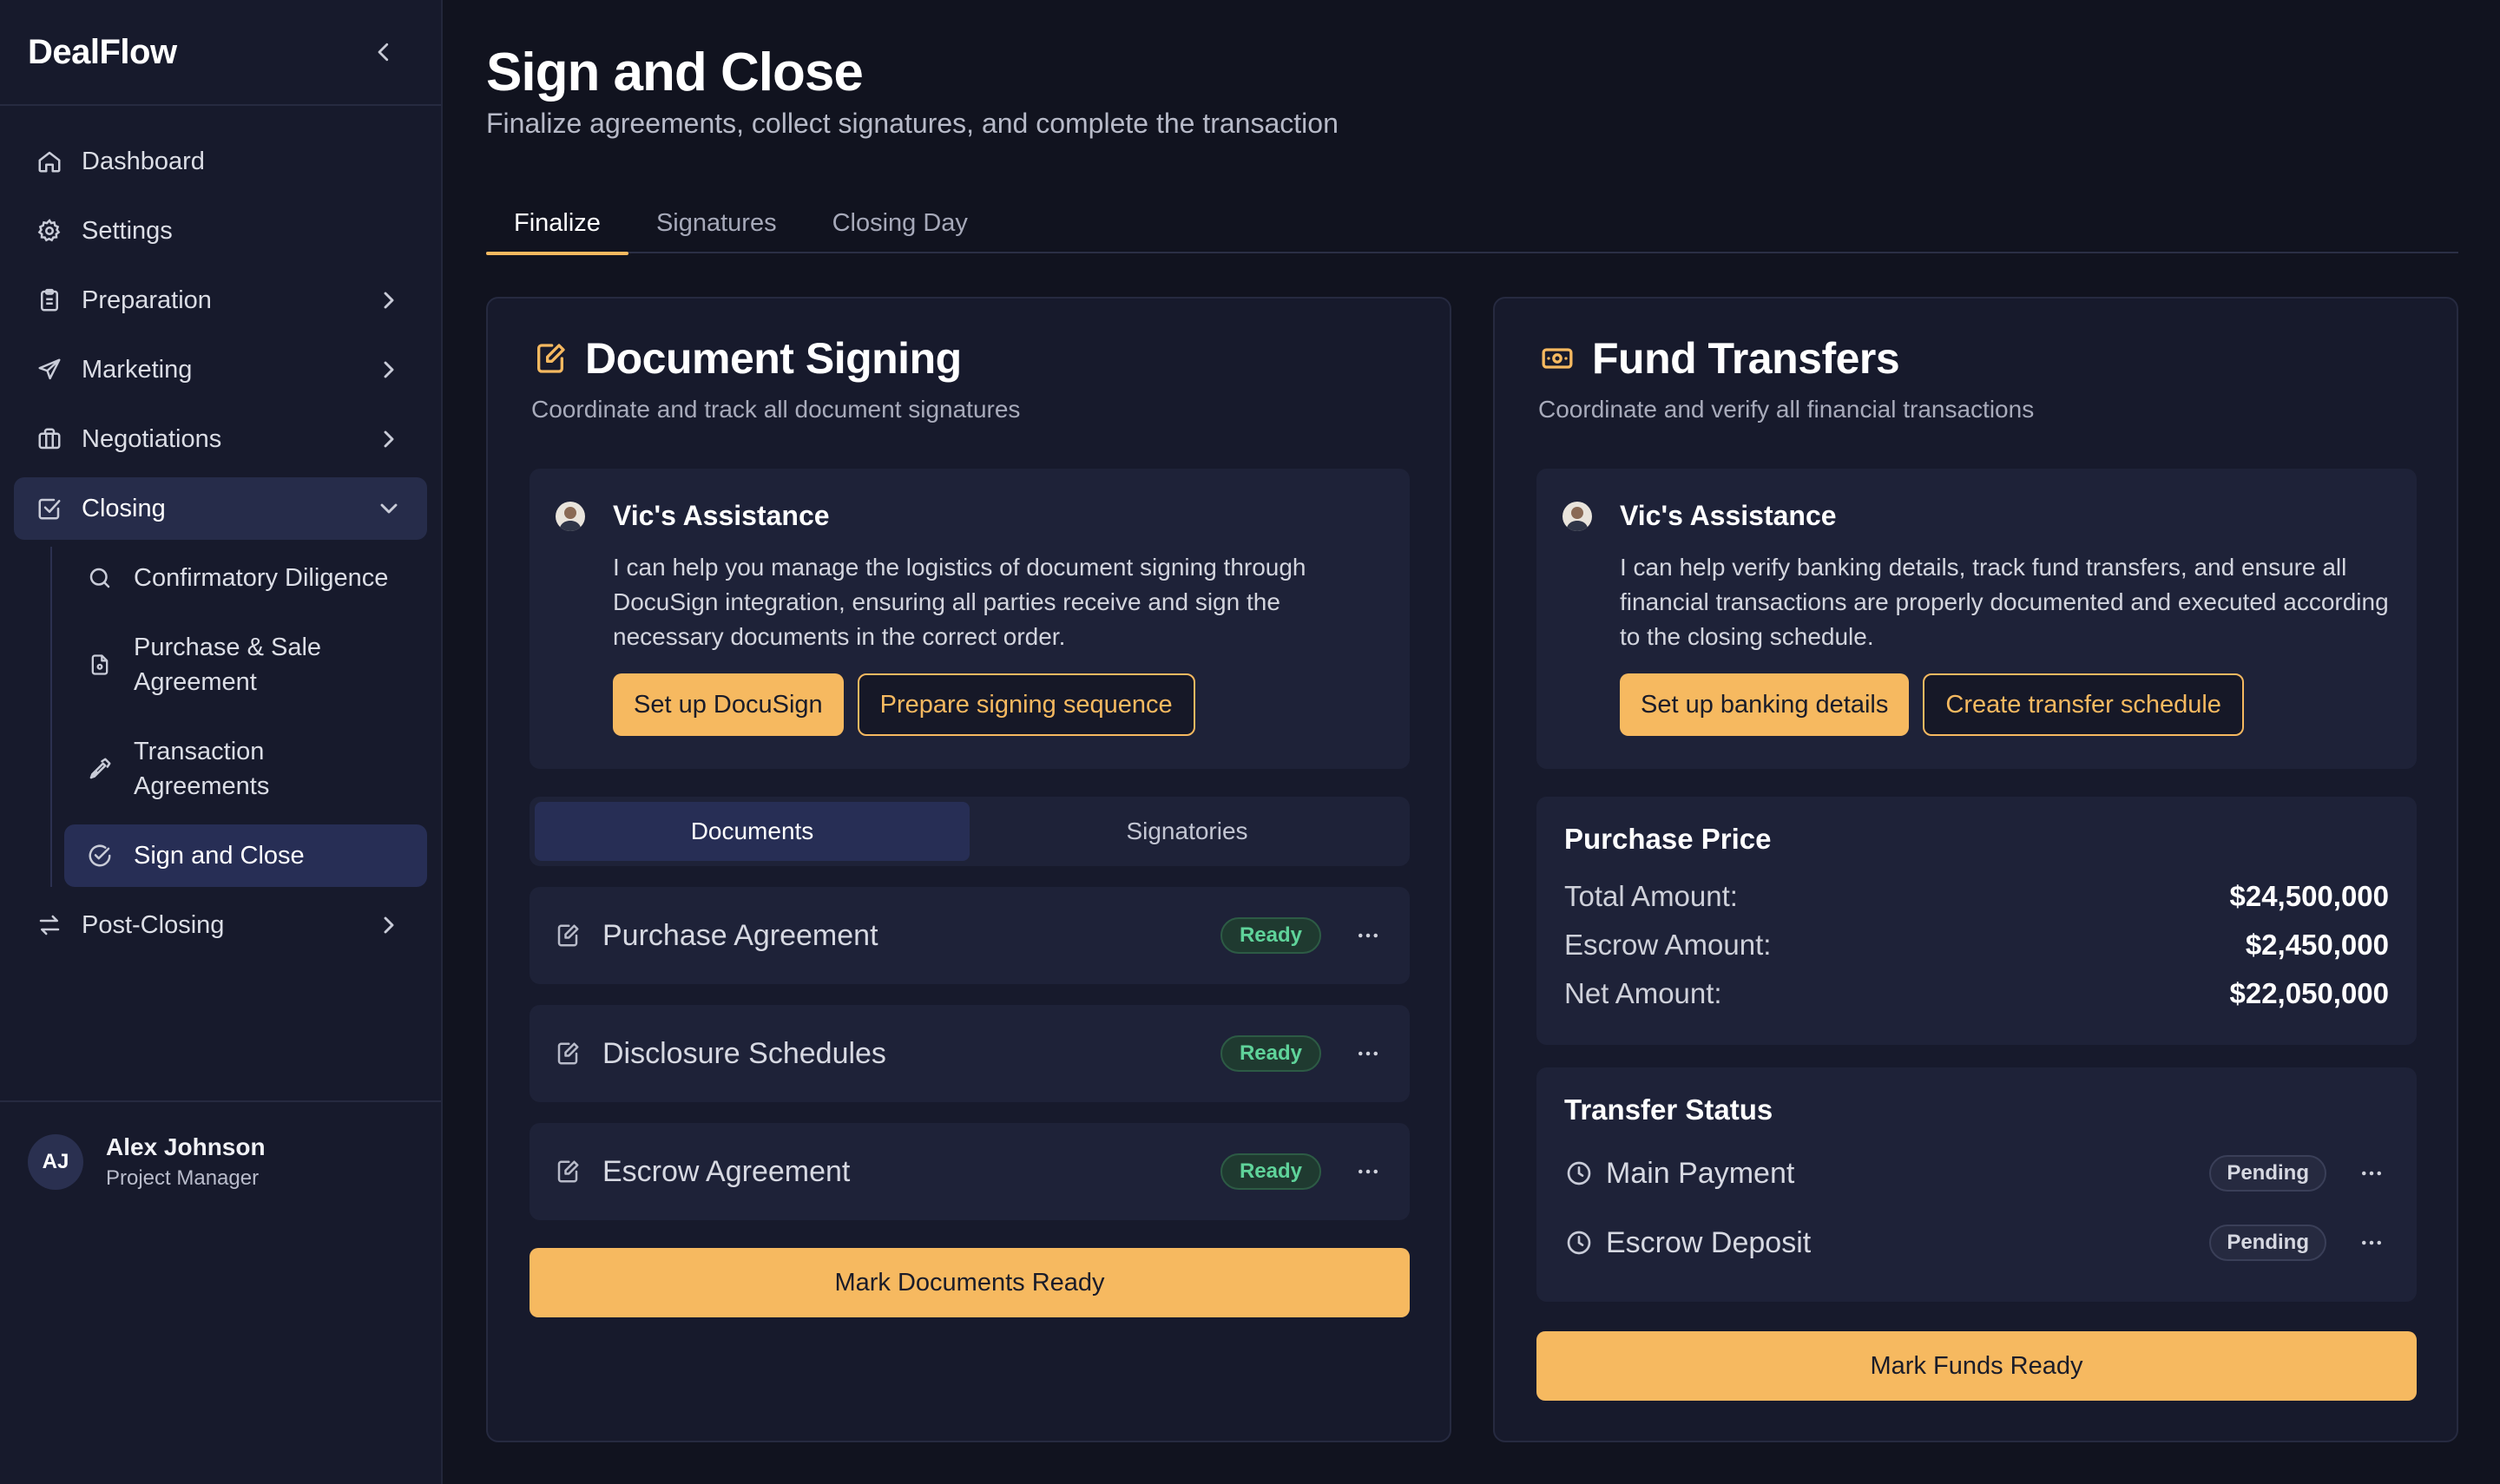 This screenshot has width=2500, height=1484. What do you see at coordinates (100, 769) in the screenshot?
I see `signature-pen-icon` at bounding box center [100, 769].